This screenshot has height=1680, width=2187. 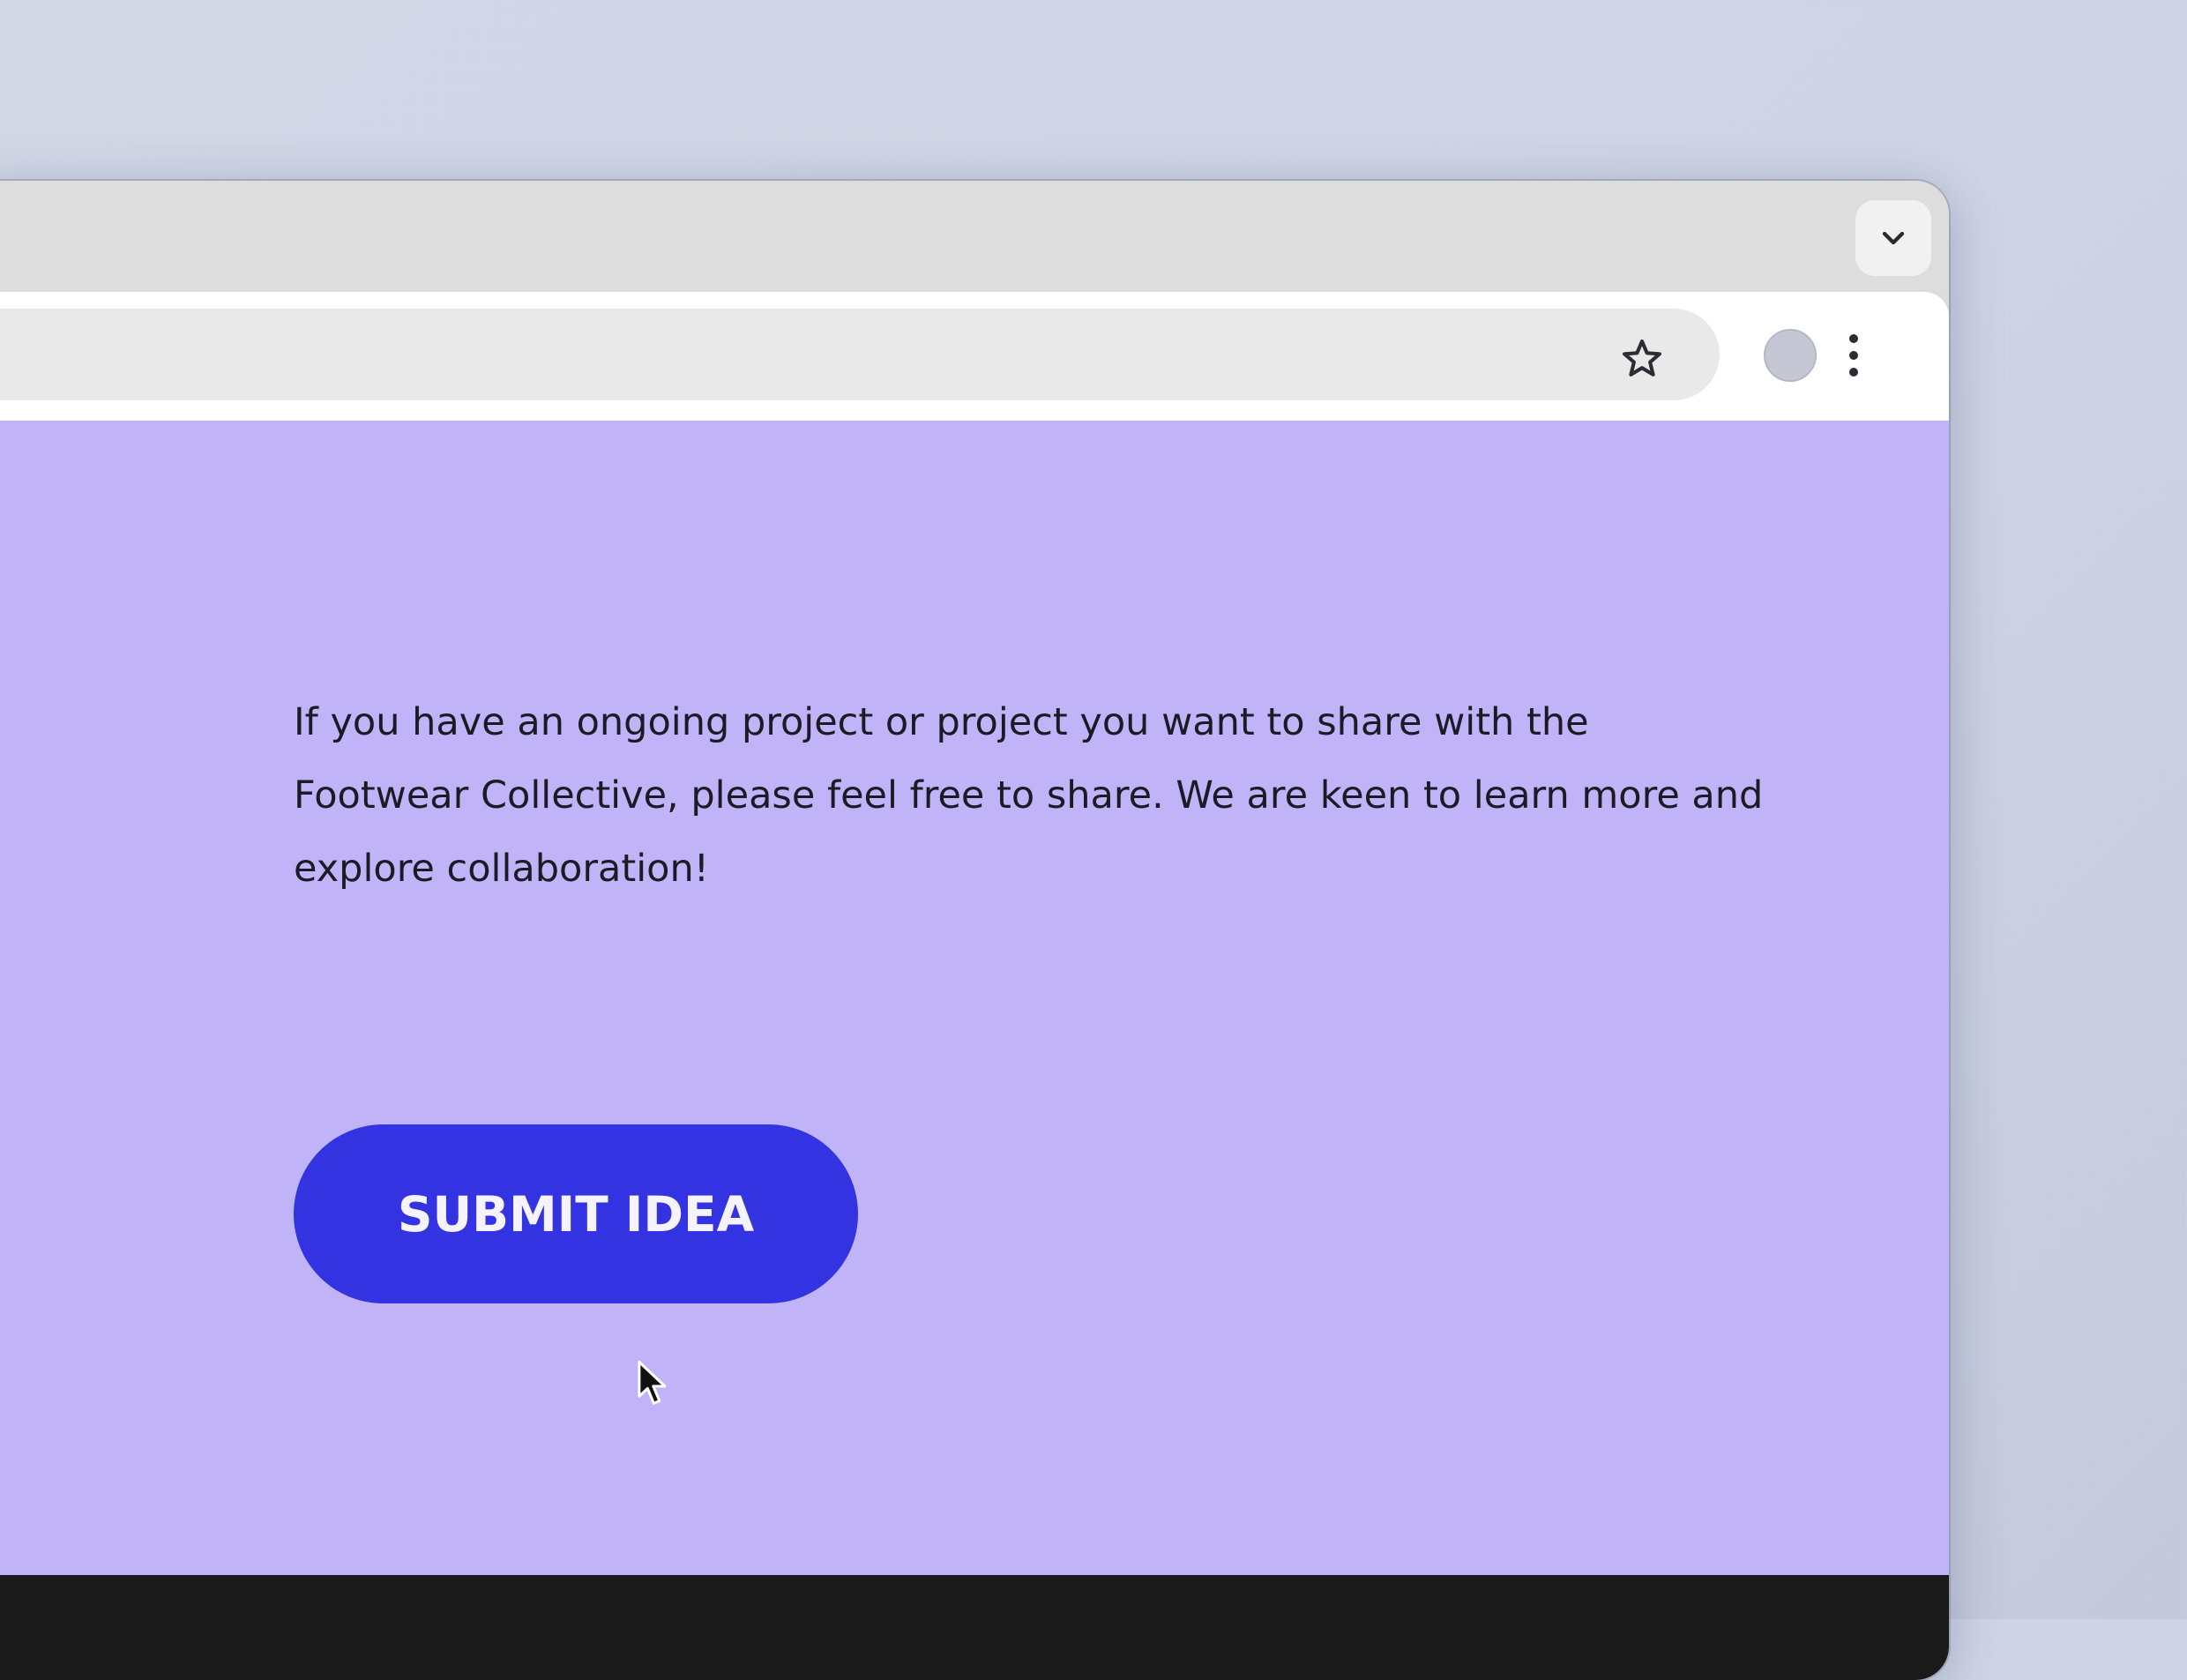 I want to click on browser-menu-button, so click(x=1853, y=355).